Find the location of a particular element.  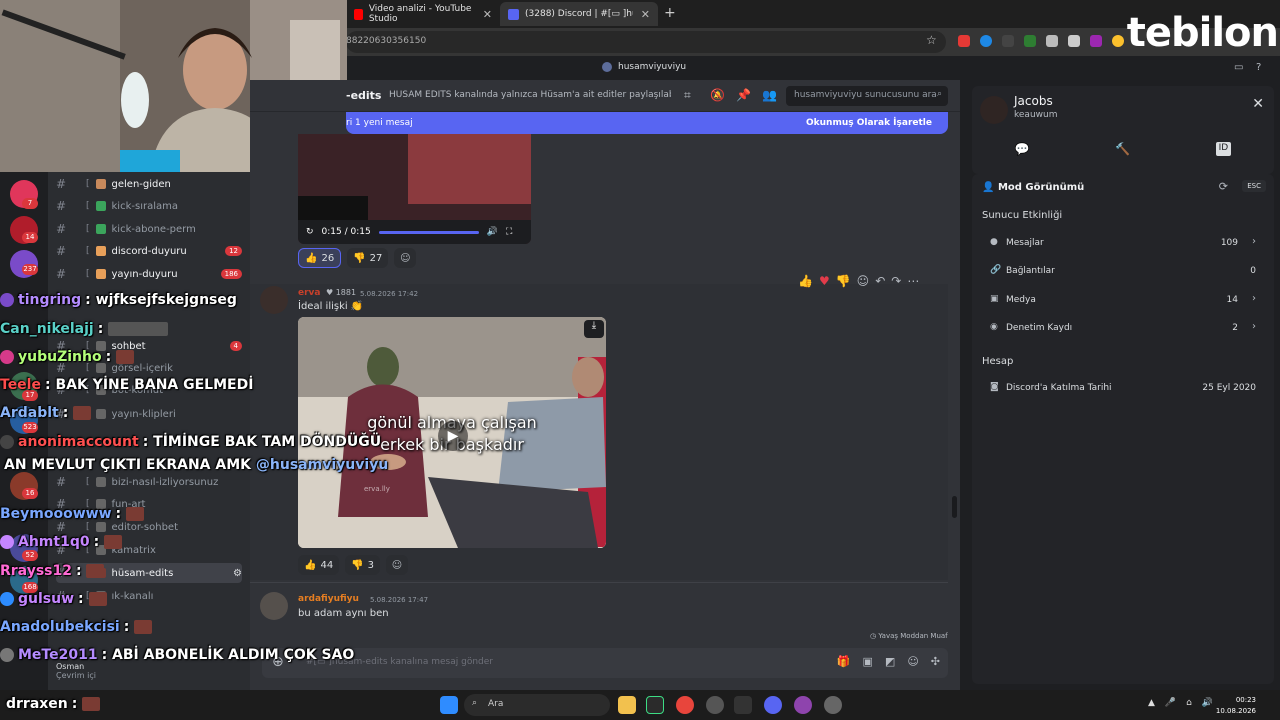

reply-icon: ↶ is located at coordinates (880, 281).